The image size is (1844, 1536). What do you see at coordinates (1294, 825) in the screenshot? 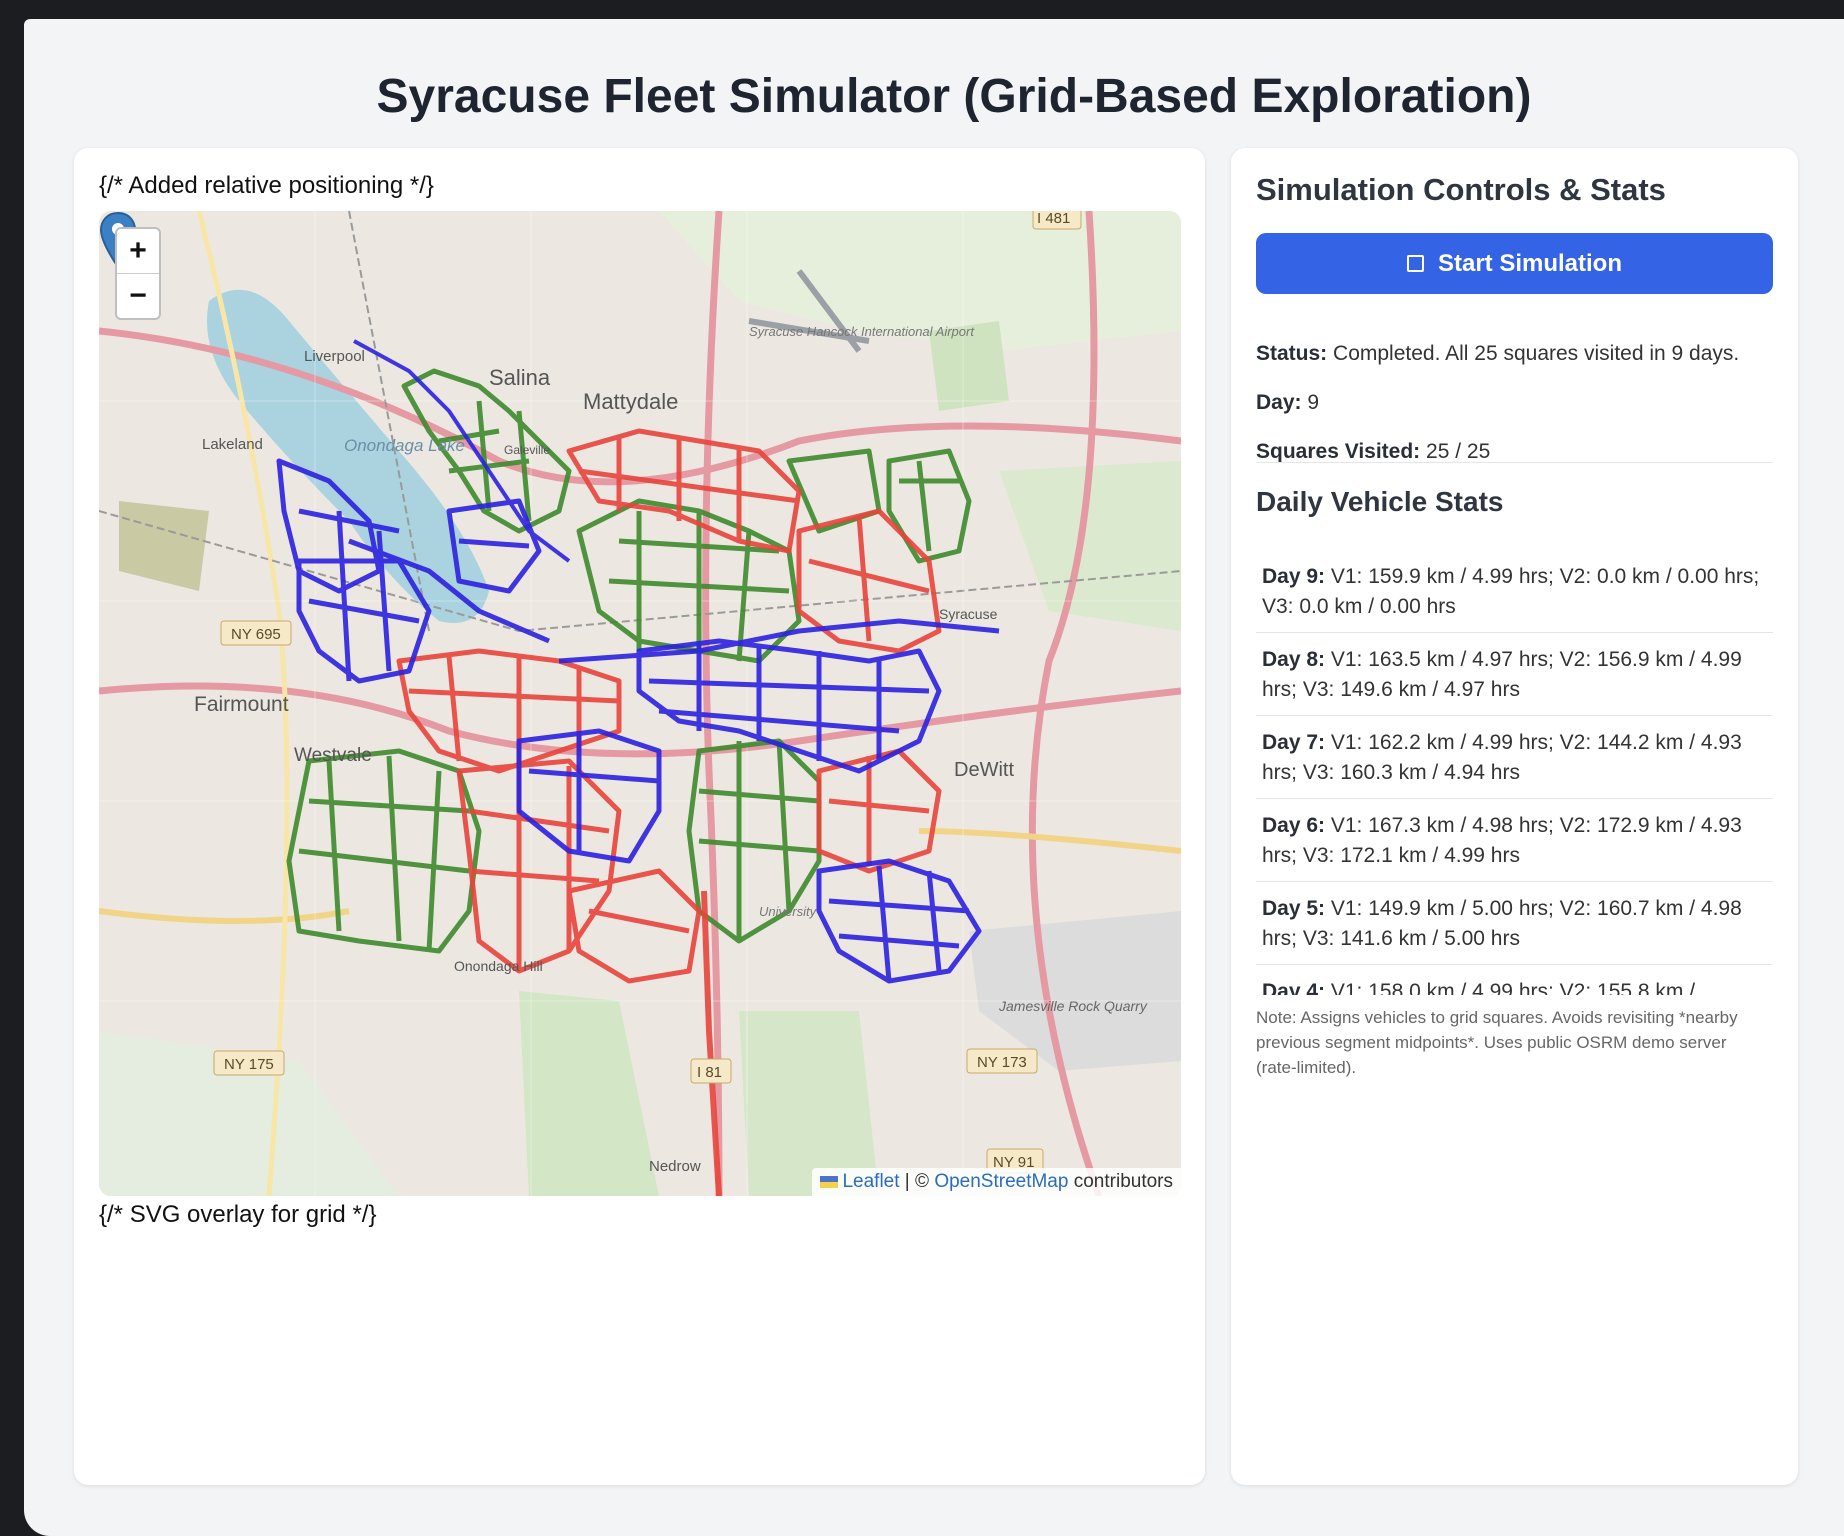
I see `day-row-label: Day 6:` at bounding box center [1294, 825].